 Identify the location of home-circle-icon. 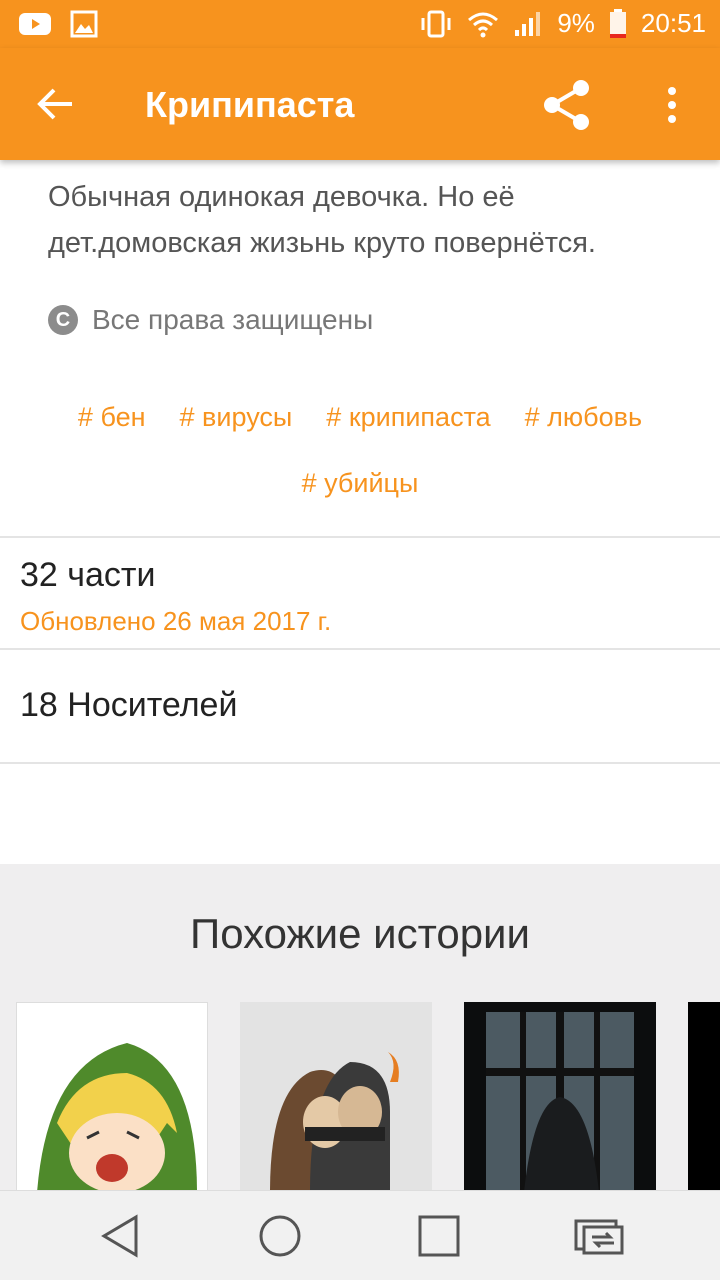
(280, 1236).